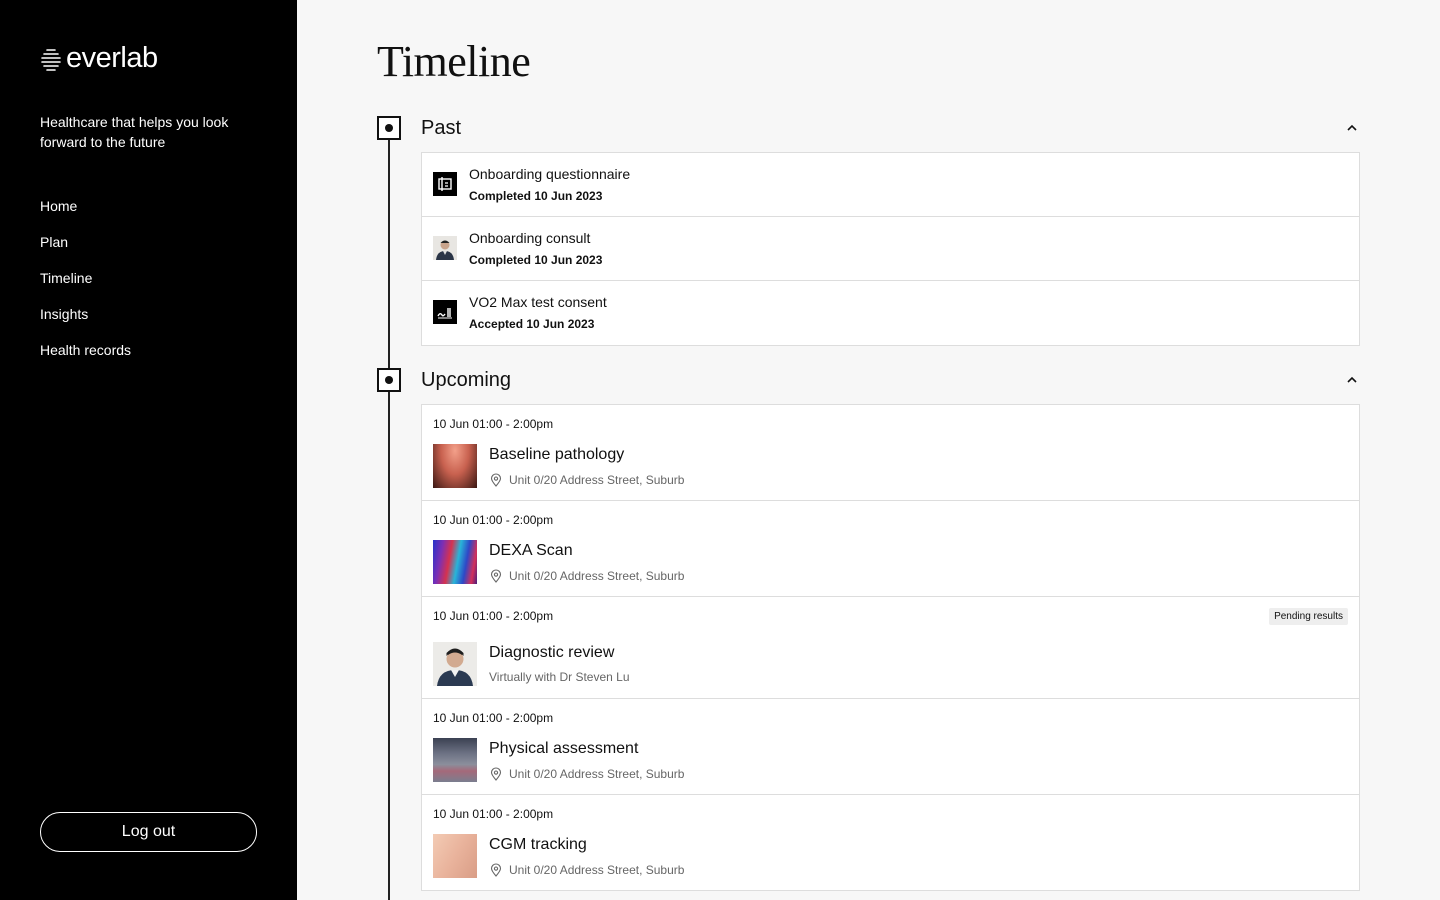  What do you see at coordinates (455, 562) in the screenshot?
I see `dexa-thumb` at bounding box center [455, 562].